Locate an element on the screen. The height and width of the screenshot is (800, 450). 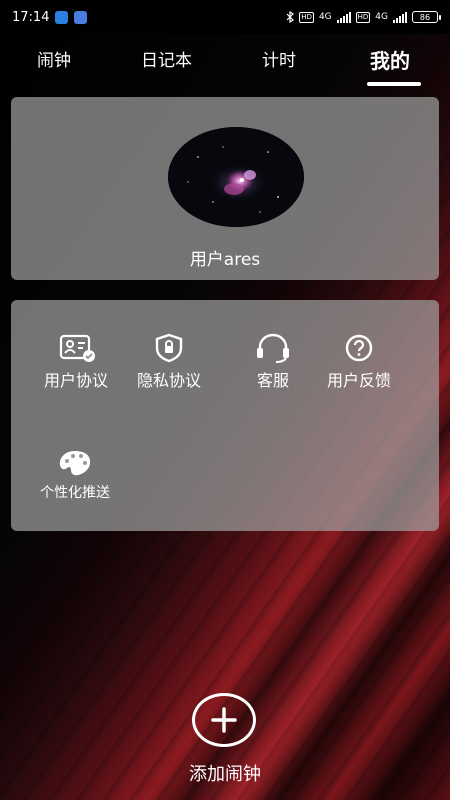
add-alarm-button is located at coordinates (224, 720).